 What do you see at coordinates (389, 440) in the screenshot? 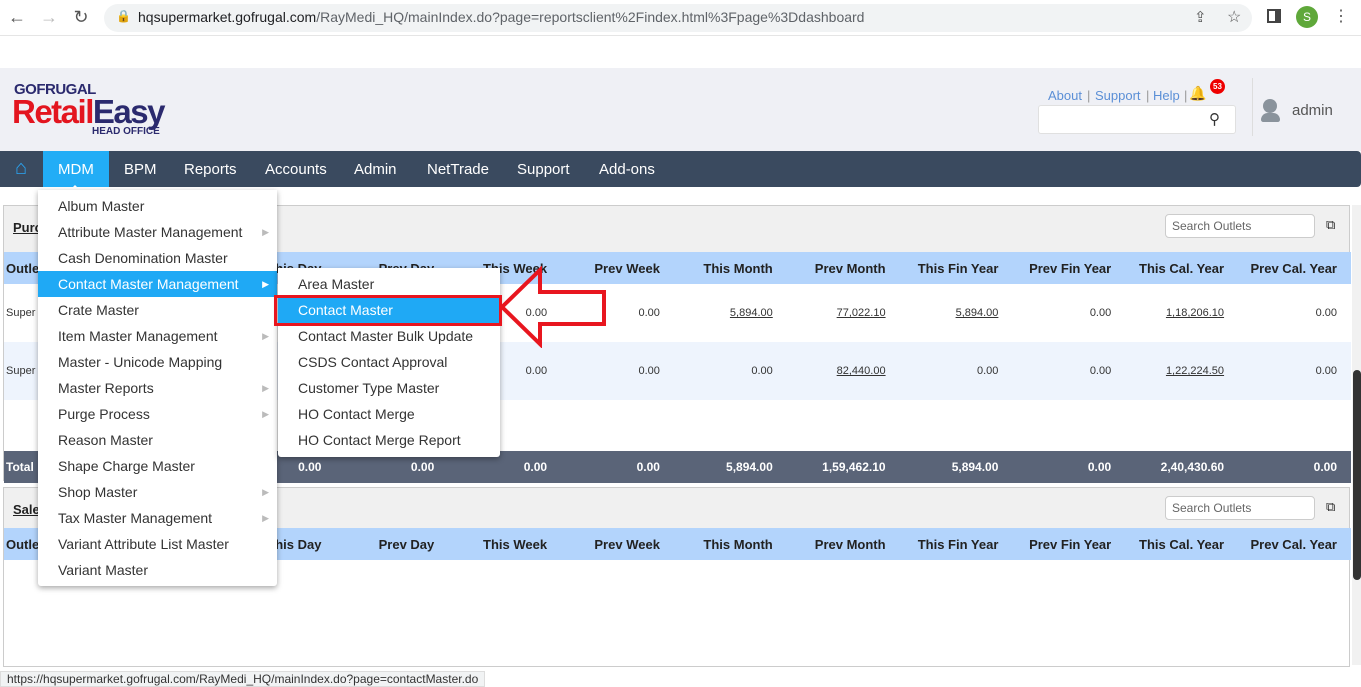
I see `submenu-item: HO Contact Merge Report` at bounding box center [389, 440].